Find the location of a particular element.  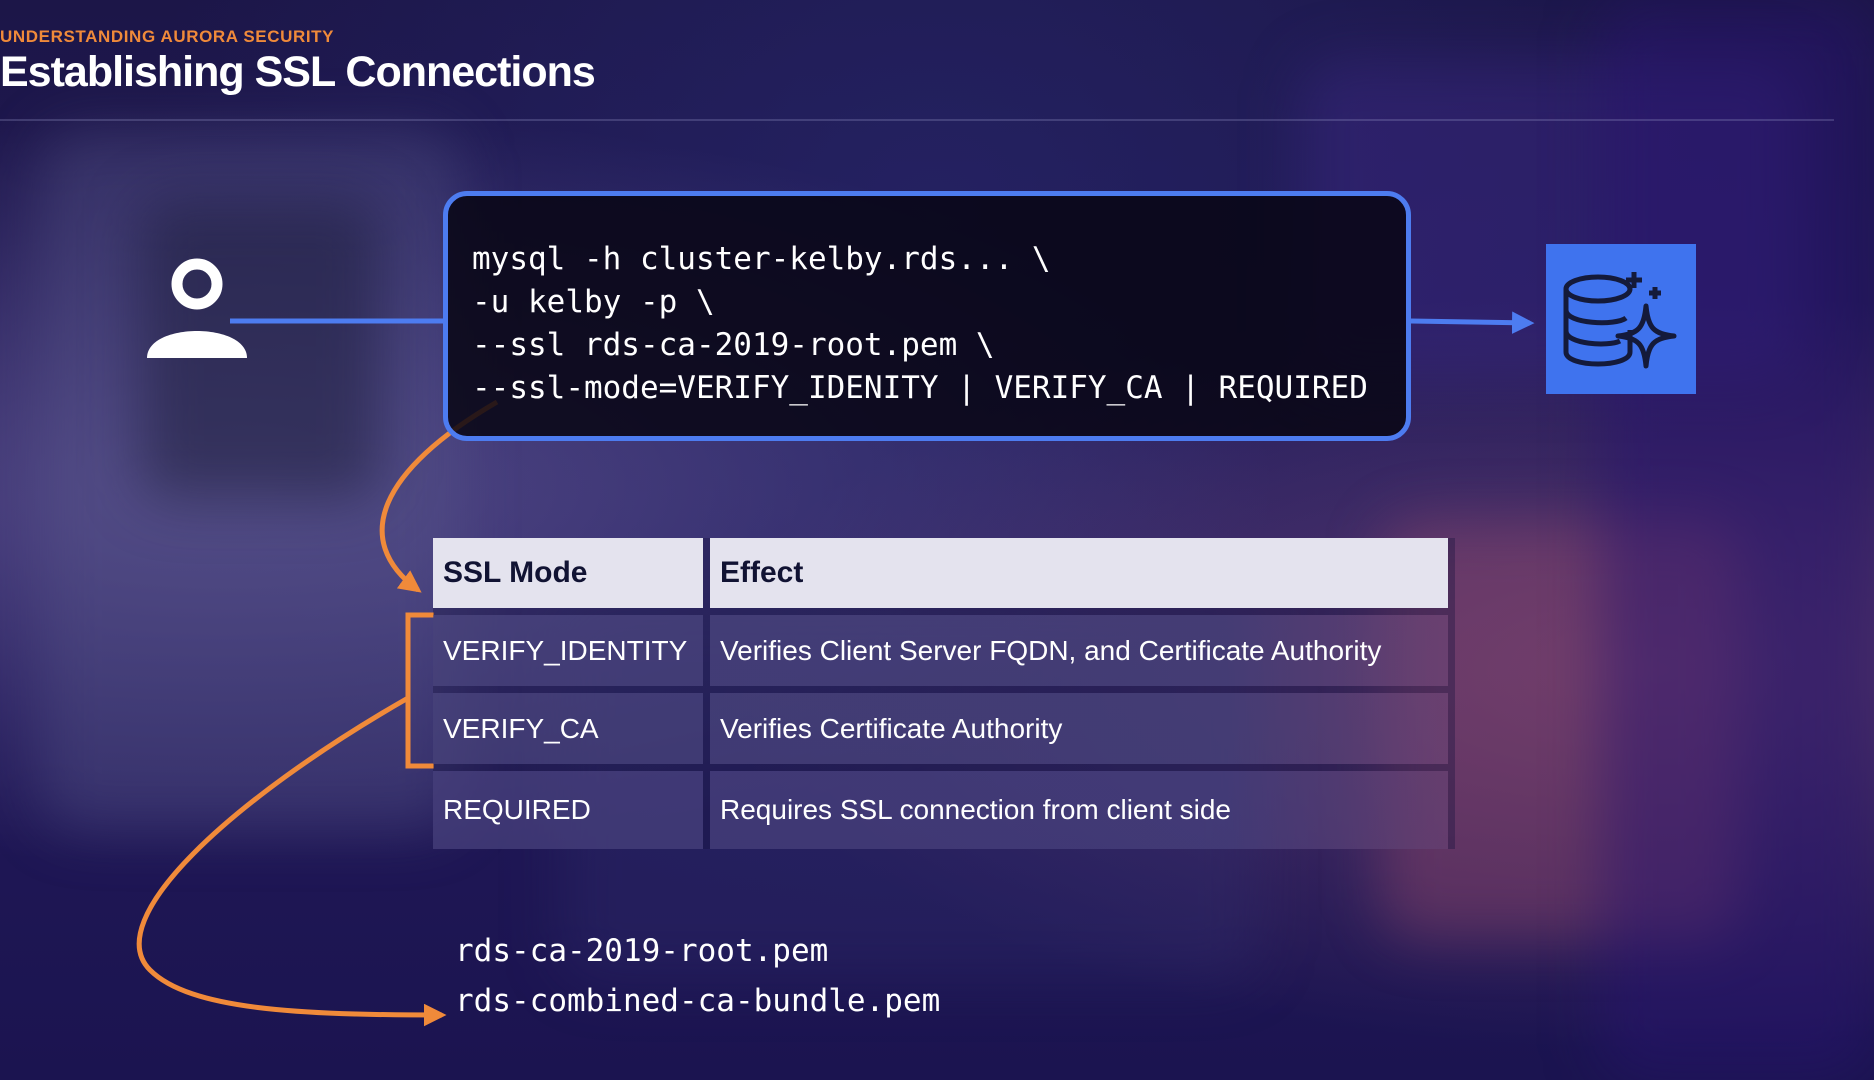

table-row: VERIFY_CA Verifies Certificate Authority is located at coordinates (944, 728).